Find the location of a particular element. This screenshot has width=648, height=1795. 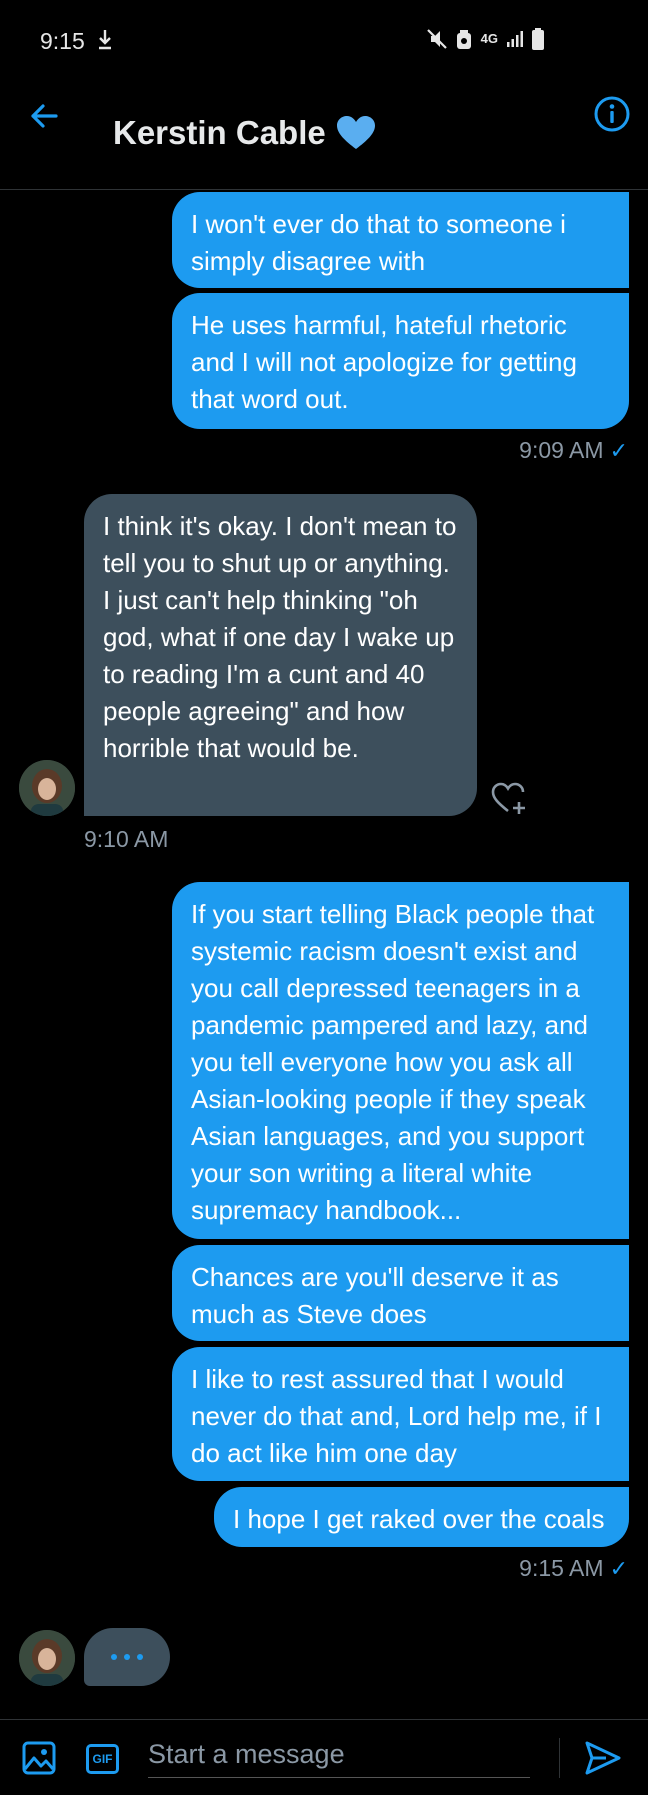

contact-name: Kerstin Cable is located at coordinates (219, 132).